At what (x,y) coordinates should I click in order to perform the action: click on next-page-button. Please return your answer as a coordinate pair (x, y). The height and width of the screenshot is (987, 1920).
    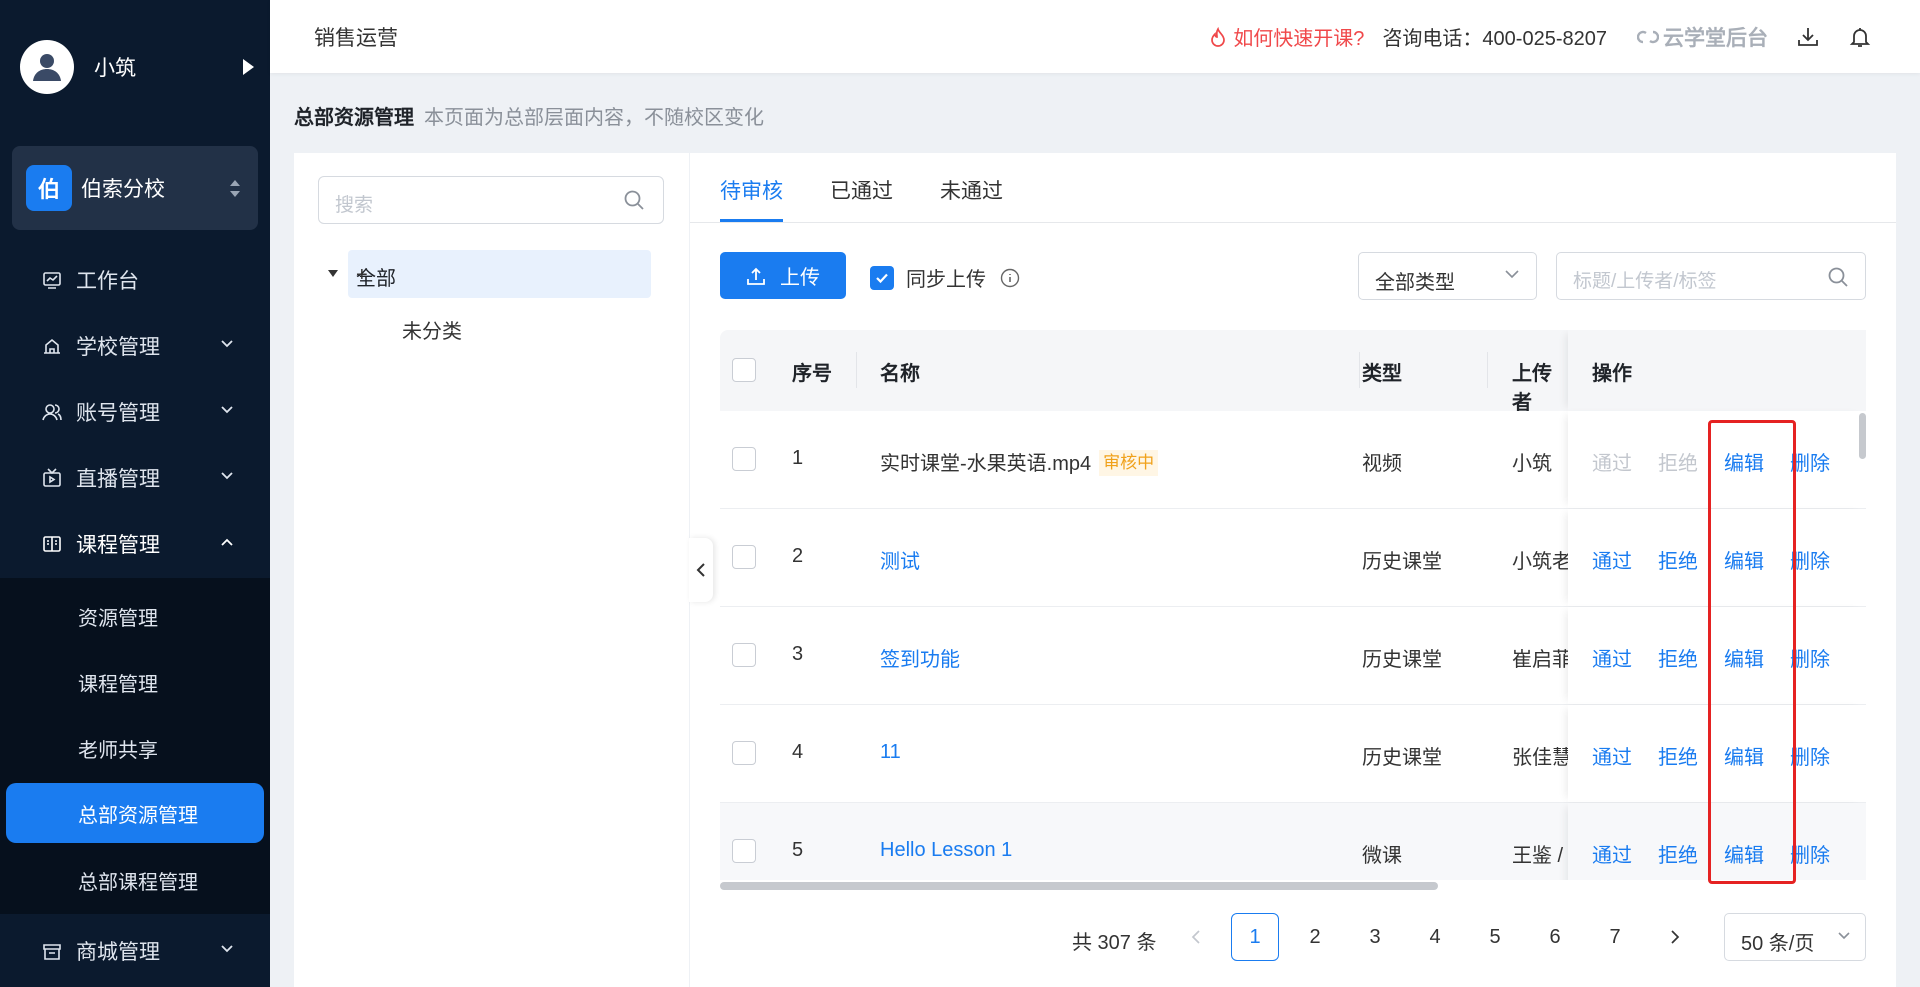
    Looking at the image, I should click on (1675, 937).